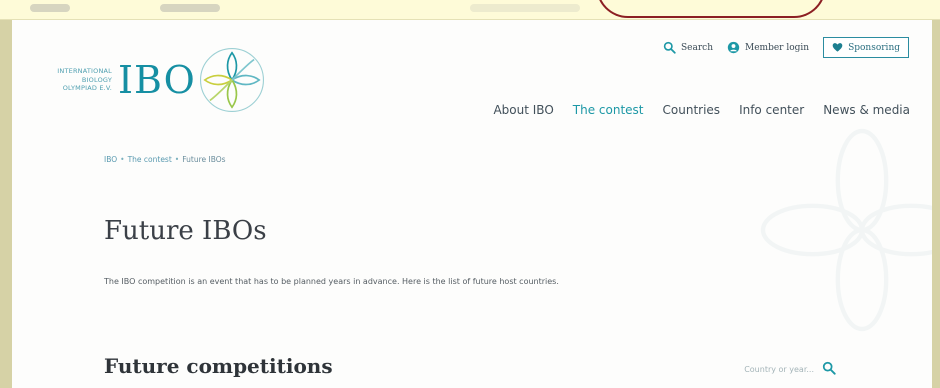 The image size is (940, 388). What do you see at coordinates (733, 47) in the screenshot?
I see `user-icon` at bounding box center [733, 47].